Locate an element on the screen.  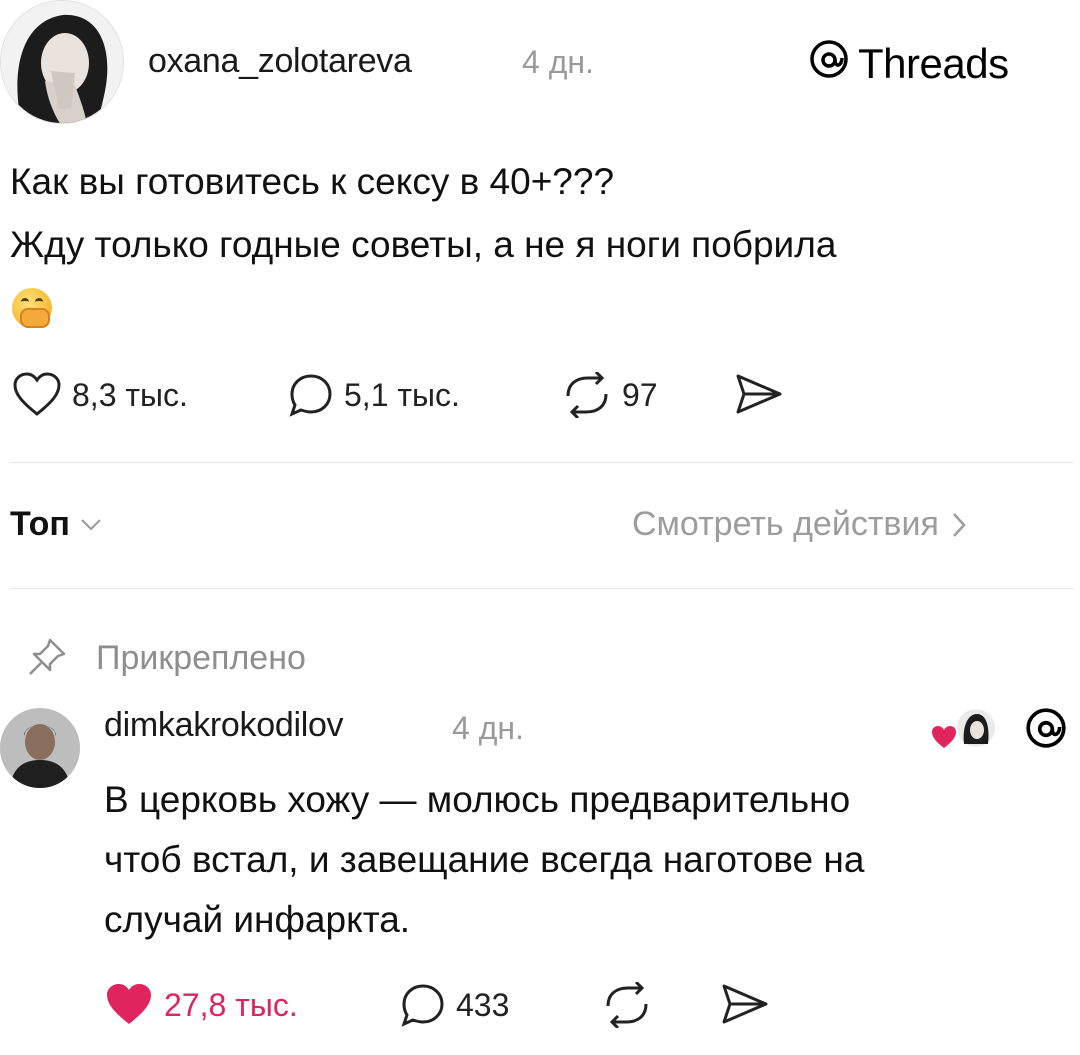
share-button is located at coordinates (759, 394).